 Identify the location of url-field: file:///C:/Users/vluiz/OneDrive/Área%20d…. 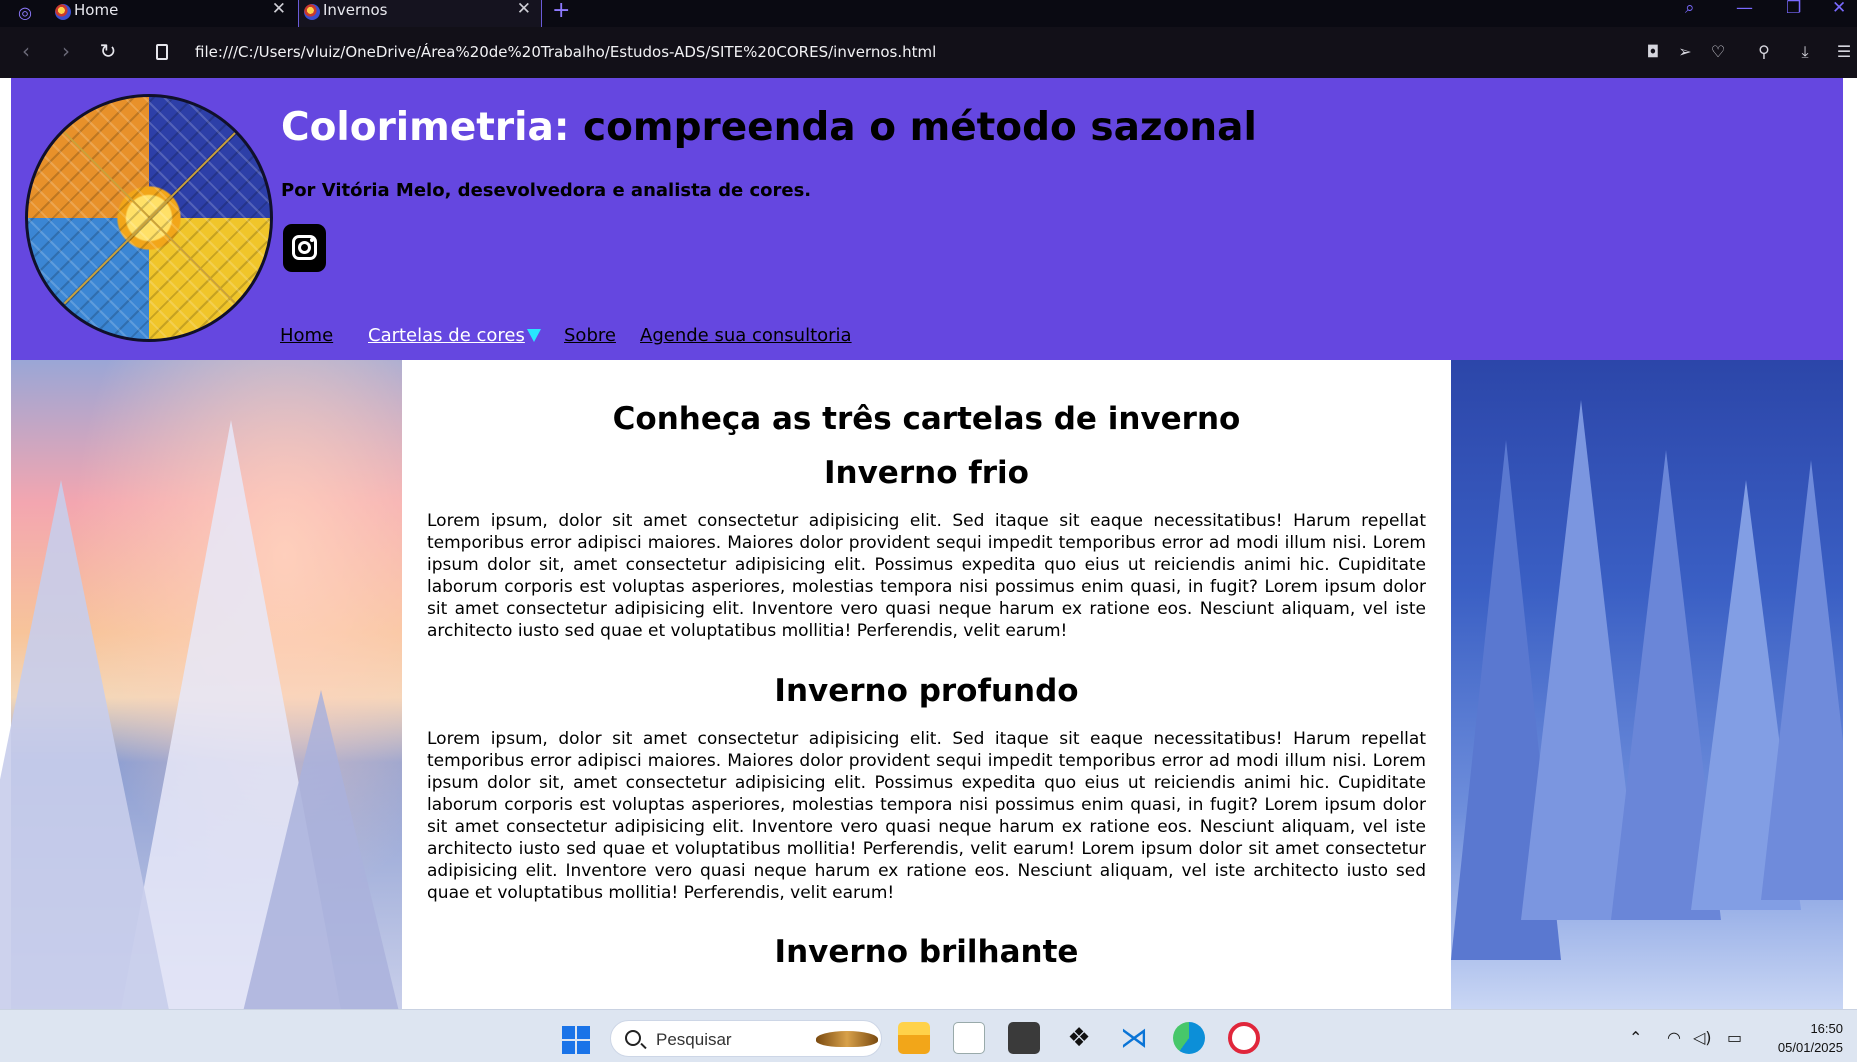
(565, 52).